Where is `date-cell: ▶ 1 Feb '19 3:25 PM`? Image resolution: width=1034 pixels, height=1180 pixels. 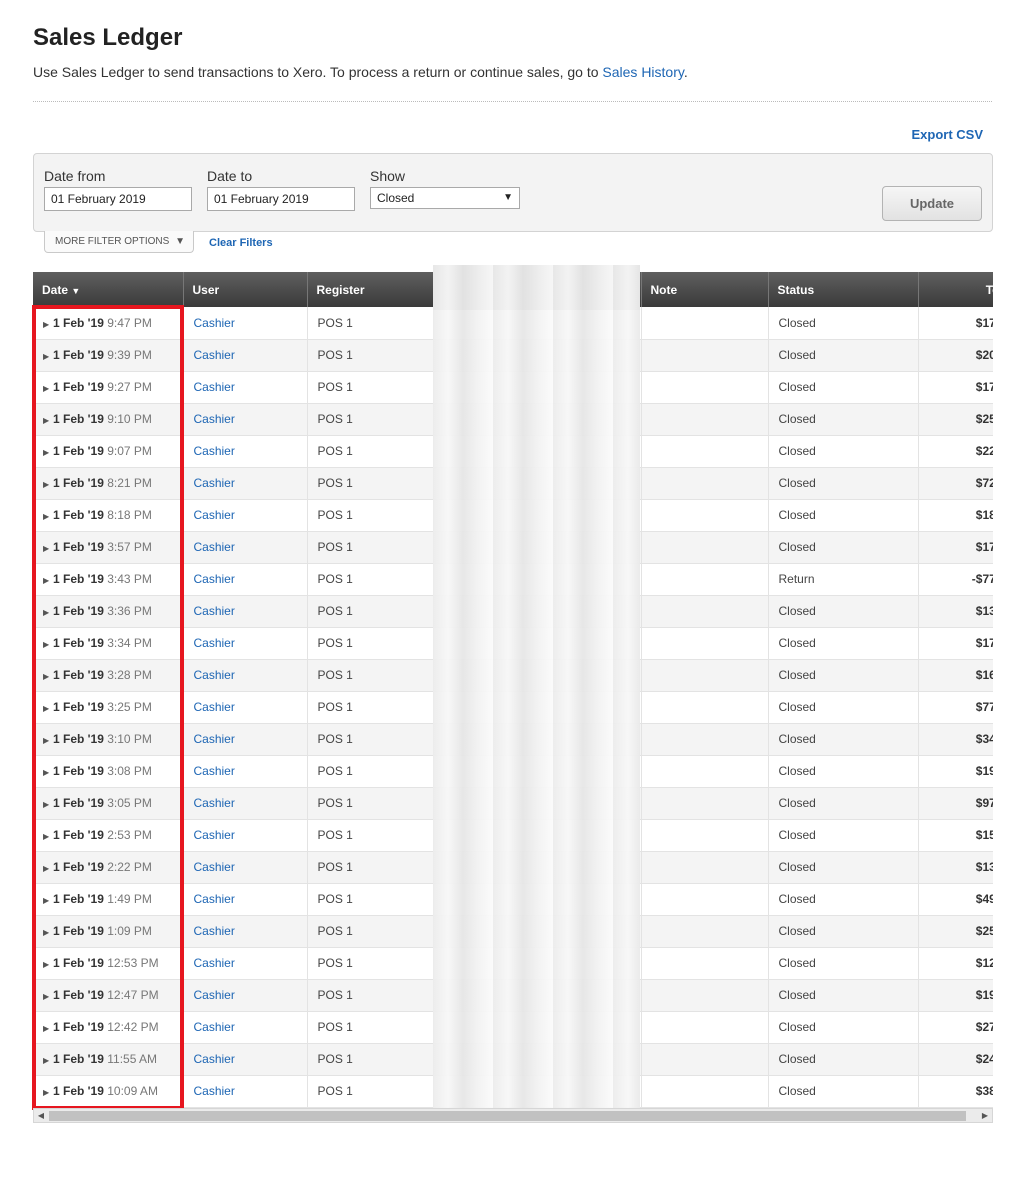
date-cell: ▶ 1 Feb '19 3:25 PM is located at coordinates (108, 707).